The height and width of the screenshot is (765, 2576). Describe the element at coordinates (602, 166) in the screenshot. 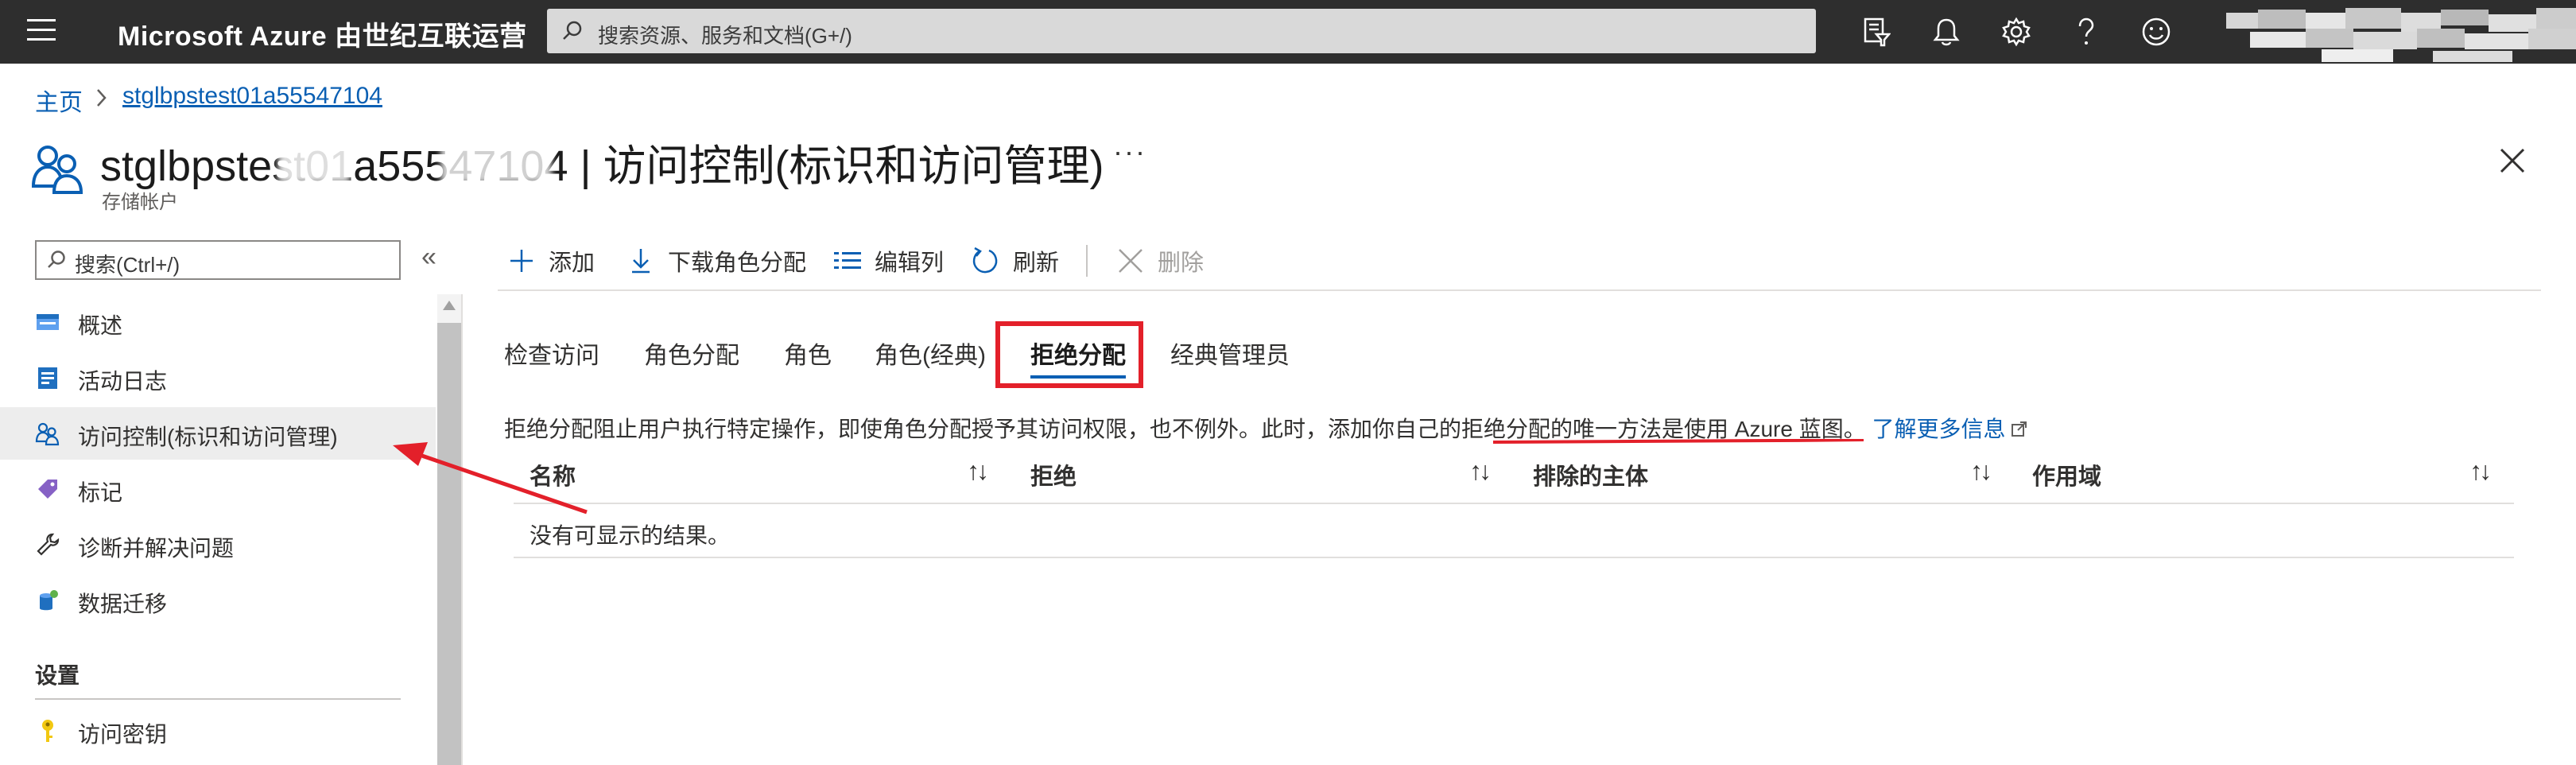

I see `page-title: stglbpstest01a55547104 | 访问控制(标识和访问管理)` at that location.